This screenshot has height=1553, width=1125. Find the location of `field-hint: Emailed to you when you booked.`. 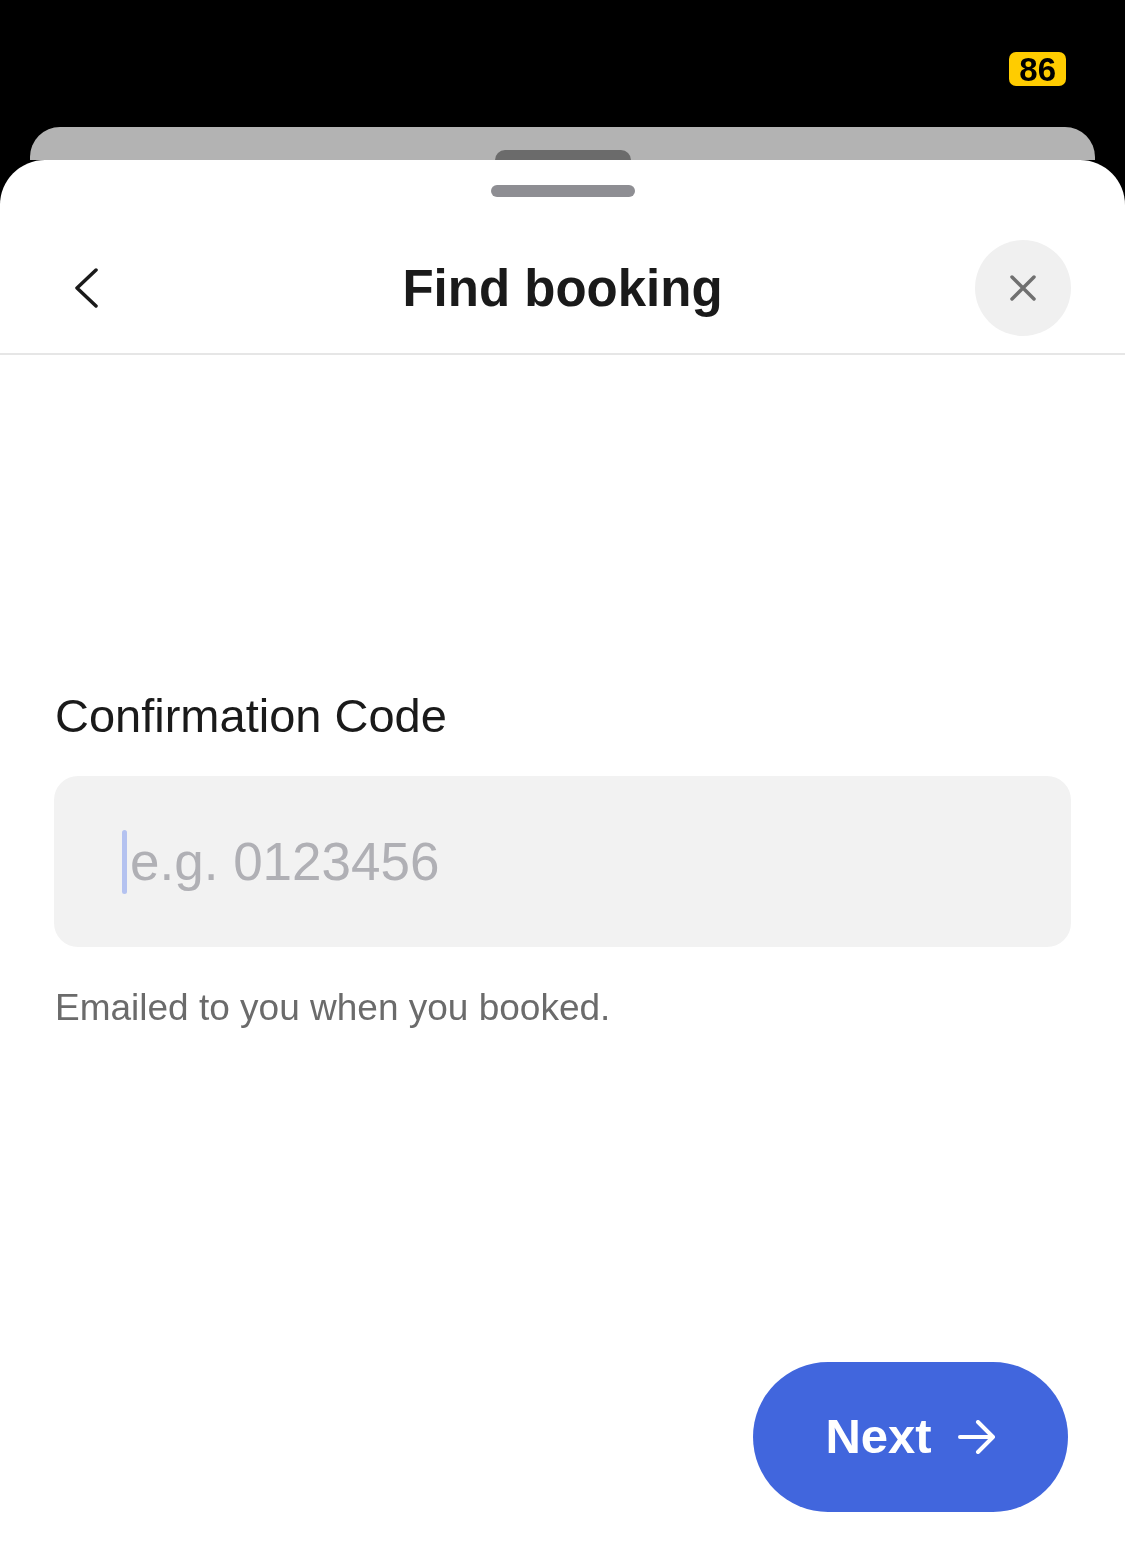

field-hint: Emailed to you when you booked. is located at coordinates (333, 1008).